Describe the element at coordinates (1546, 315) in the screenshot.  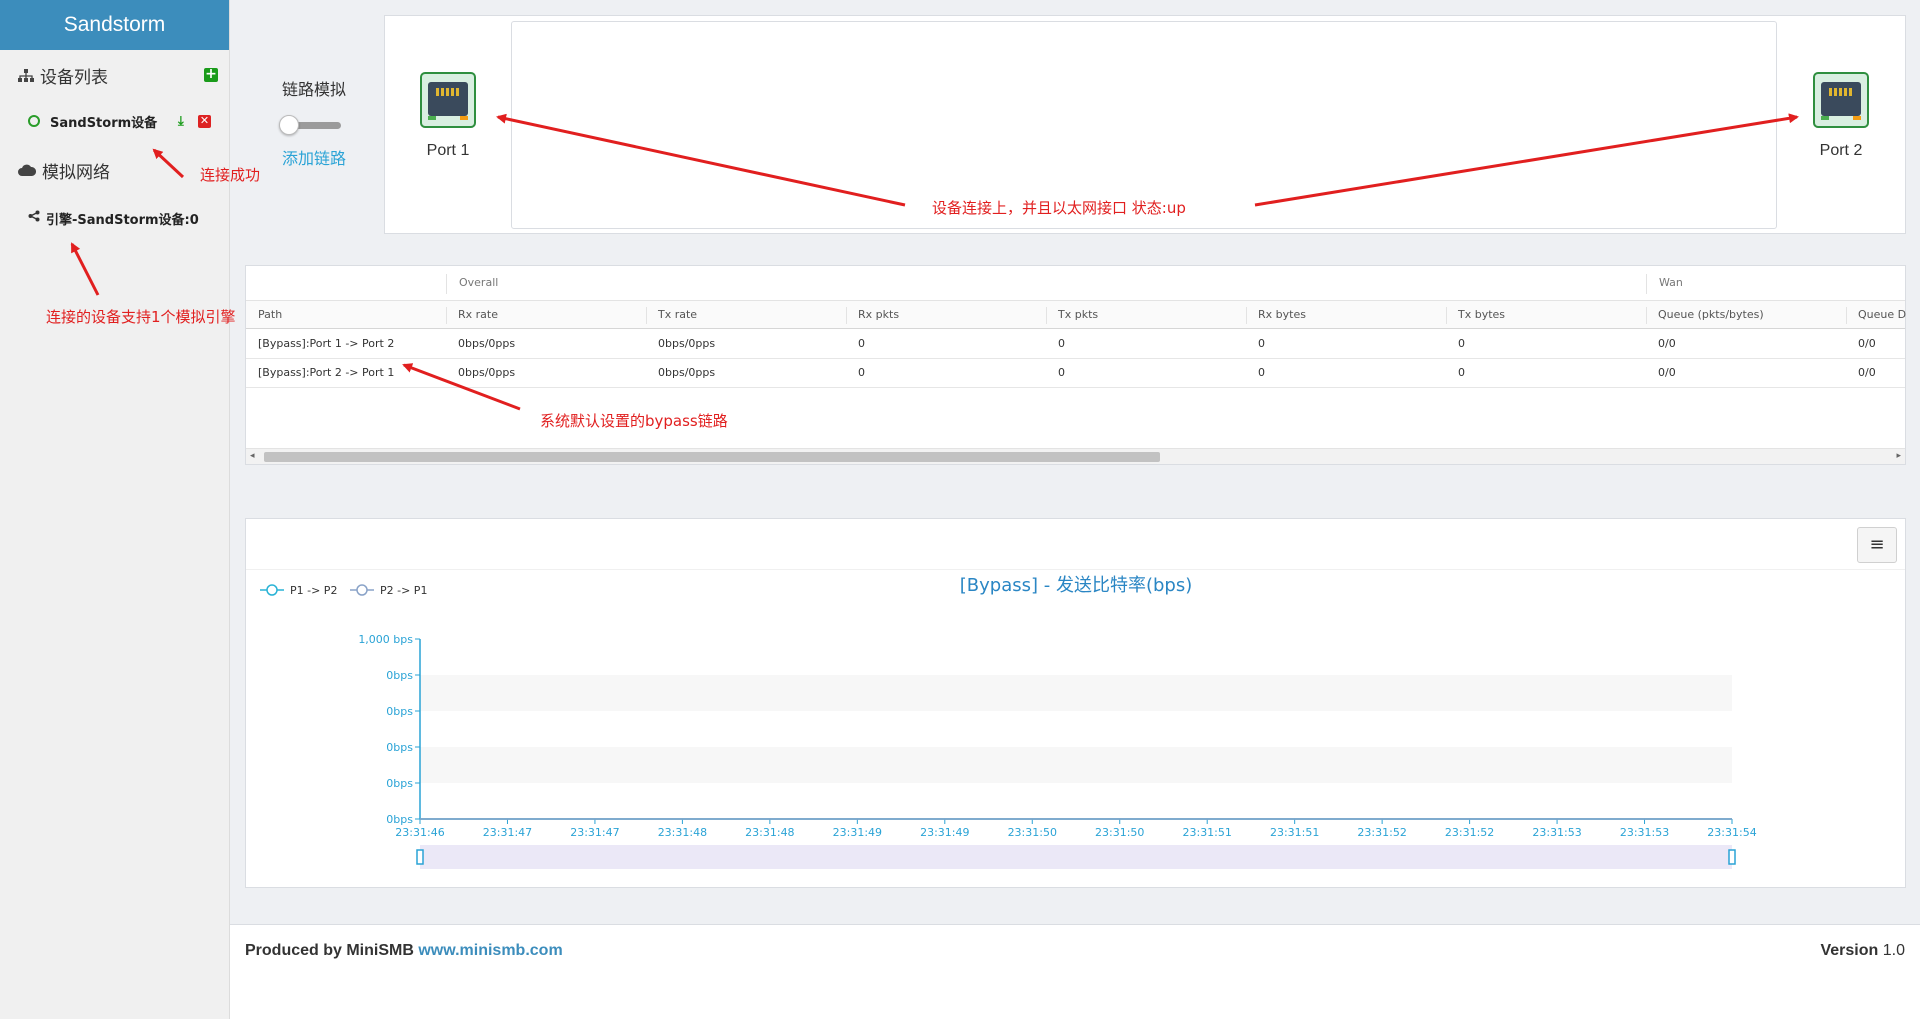
I see `col-tx-bytes: Tx bytes` at that location.